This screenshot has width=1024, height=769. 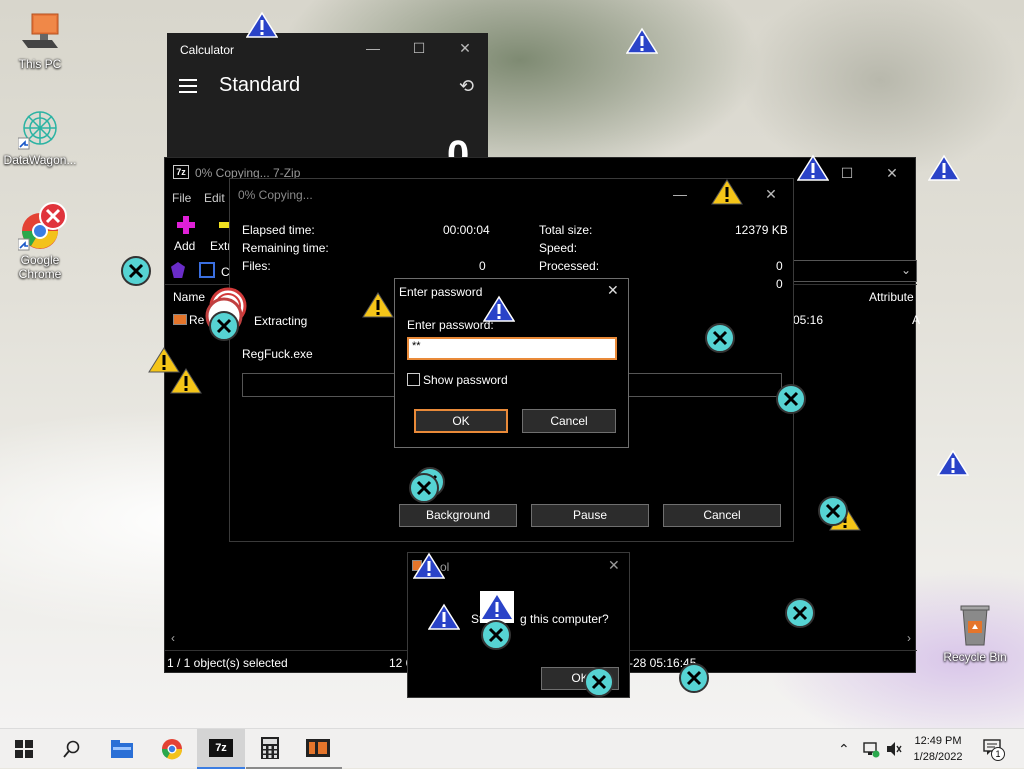 What do you see at coordinates (761, 230) in the screenshot?
I see `total-size-value: 12379 KB` at bounding box center [761, 230].